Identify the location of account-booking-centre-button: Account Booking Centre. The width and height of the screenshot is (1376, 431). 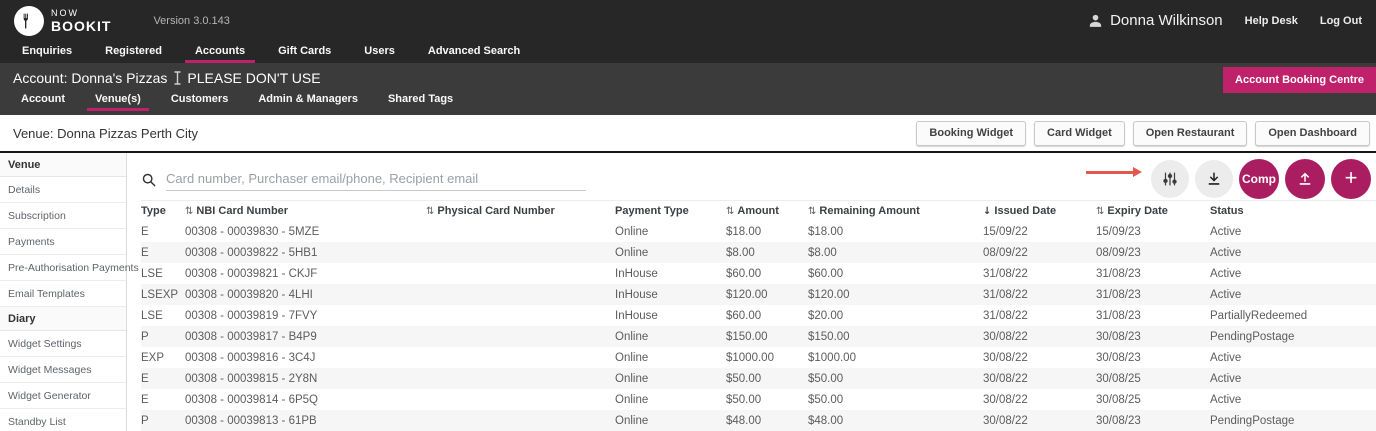
(1299, 80).